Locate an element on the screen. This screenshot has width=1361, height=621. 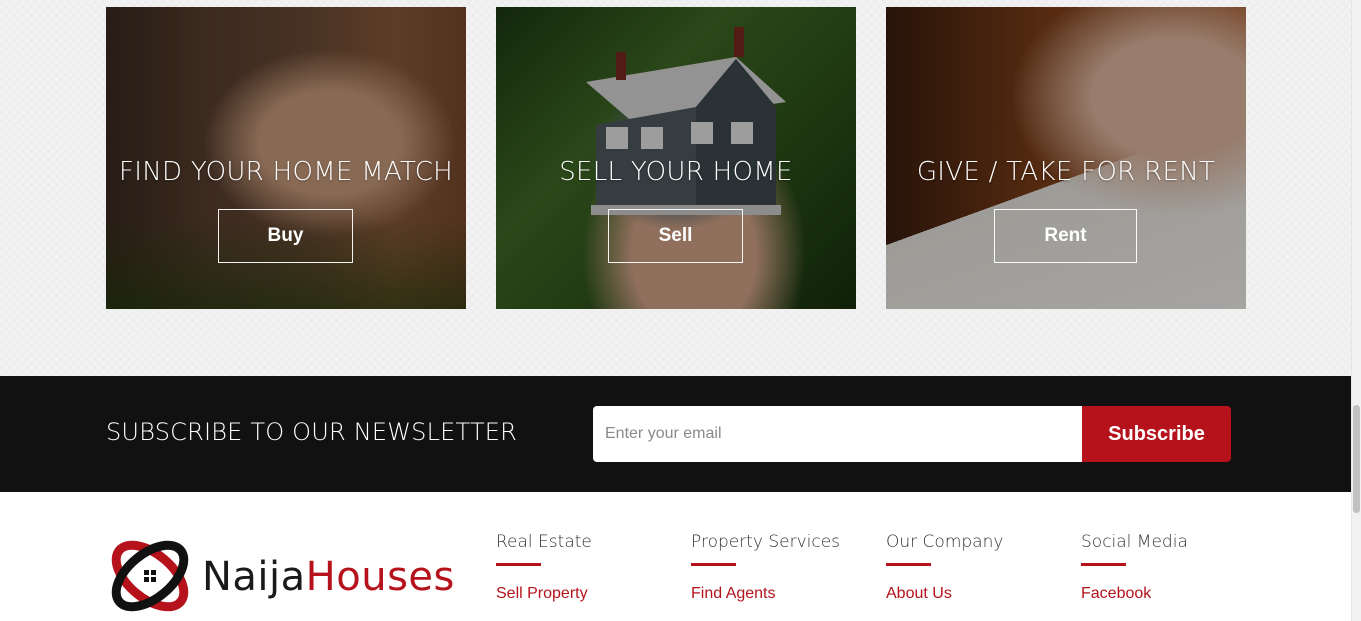
footer-column-social-media: Social Media Facebook is located at coordinates (1166, 567).